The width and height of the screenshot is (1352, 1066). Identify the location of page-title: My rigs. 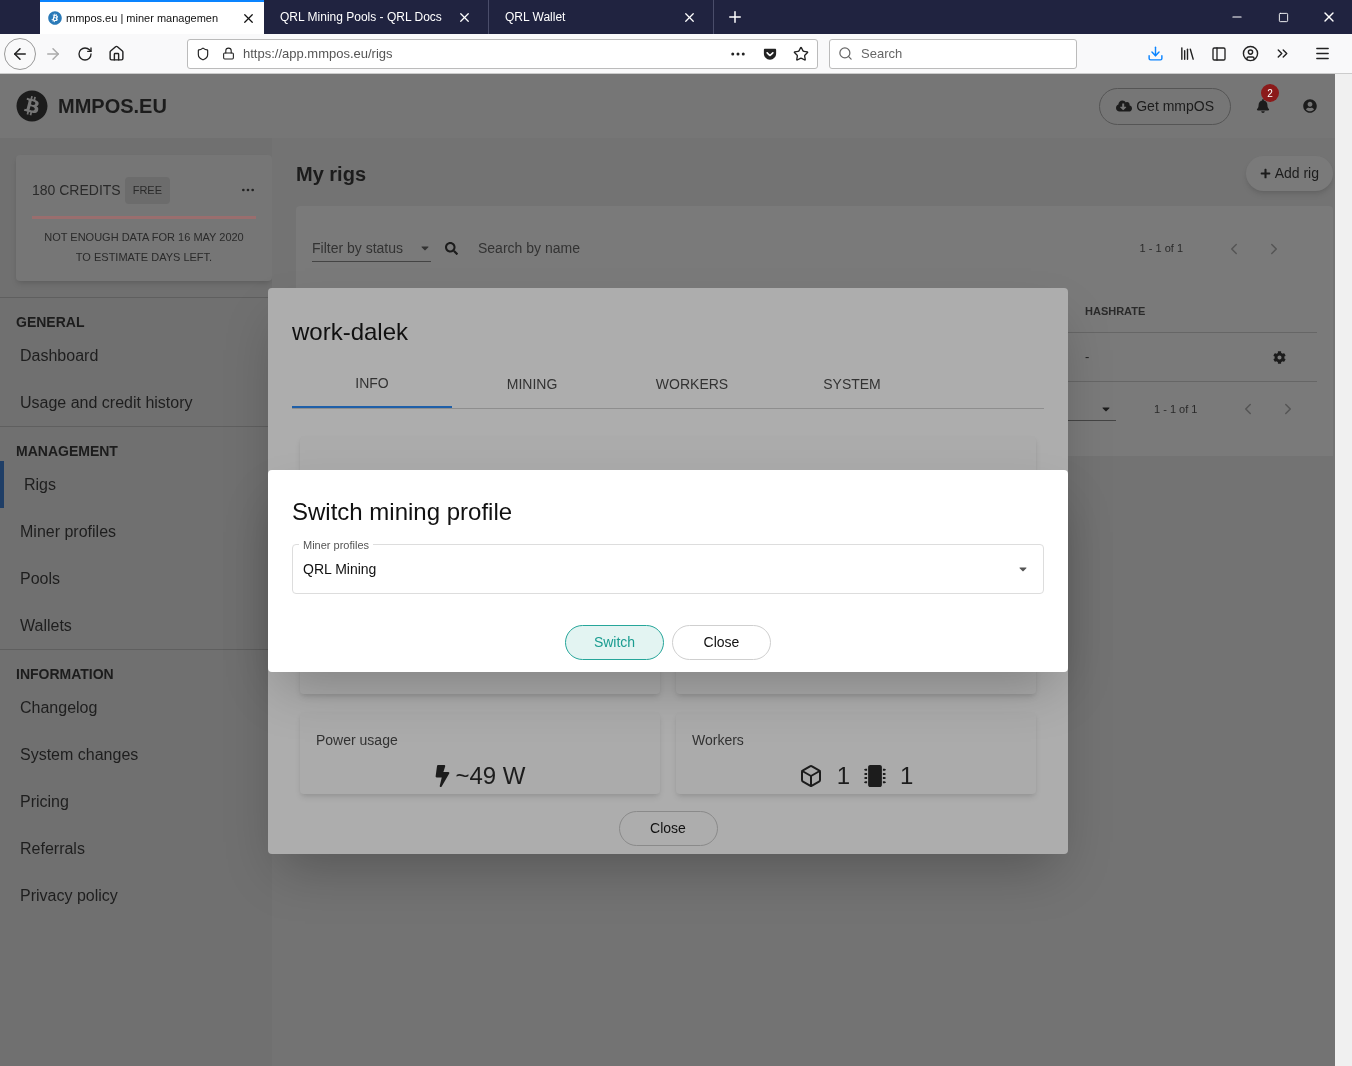
(331, 174).